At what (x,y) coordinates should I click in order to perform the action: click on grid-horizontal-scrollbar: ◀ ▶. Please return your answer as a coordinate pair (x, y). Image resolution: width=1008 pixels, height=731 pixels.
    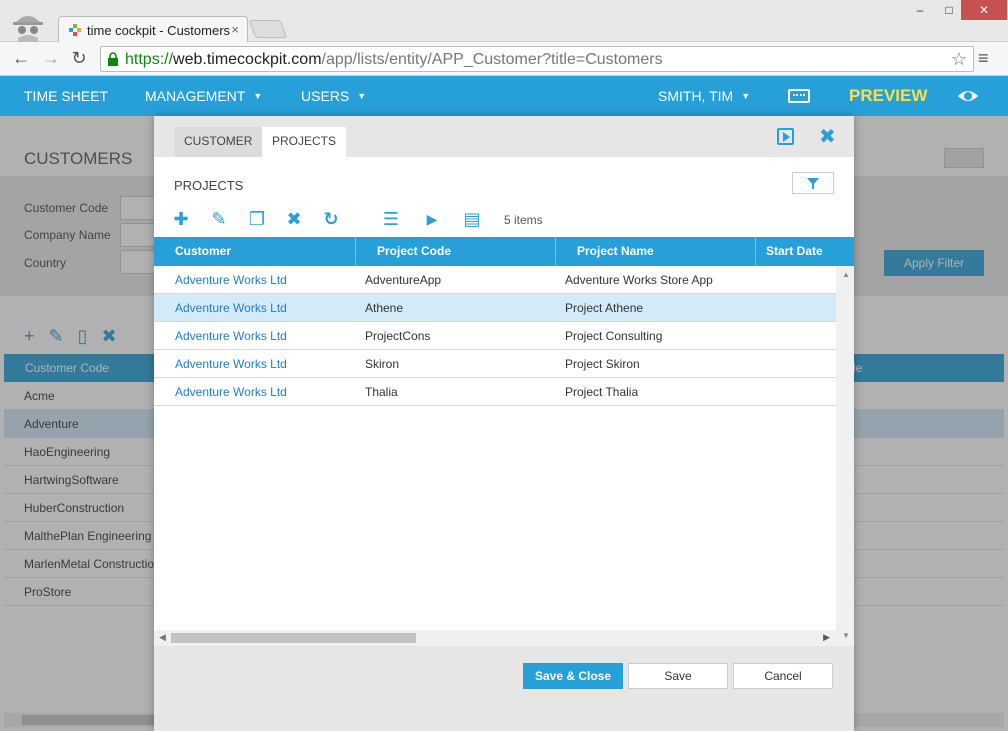
    Looking at the image, I should click on (495, 638).